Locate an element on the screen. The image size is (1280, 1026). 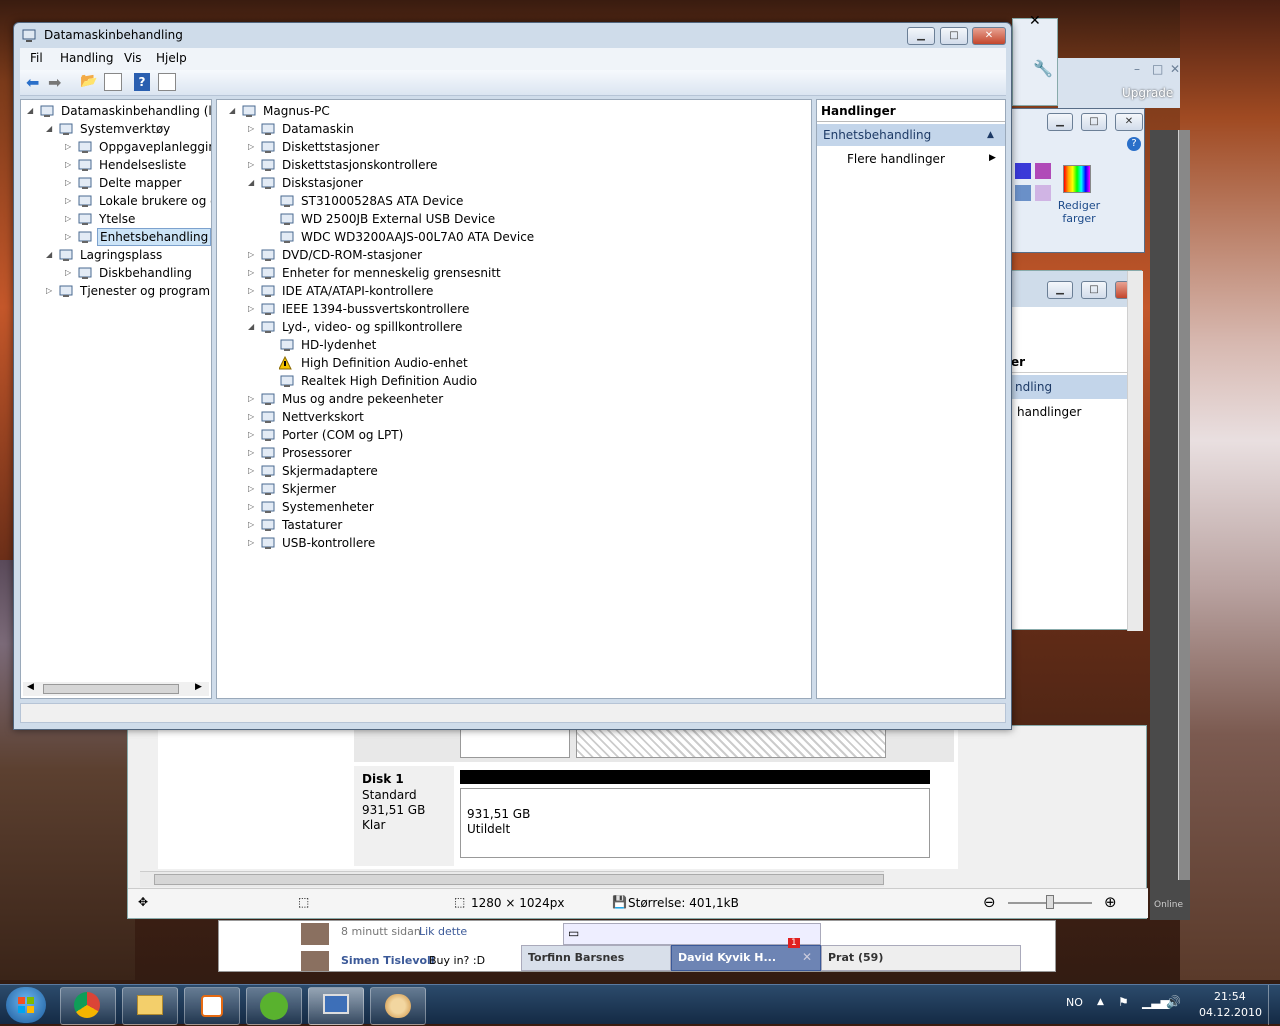
tree-item: ◢ Lagringsplass is located at coordinates (116, 255).